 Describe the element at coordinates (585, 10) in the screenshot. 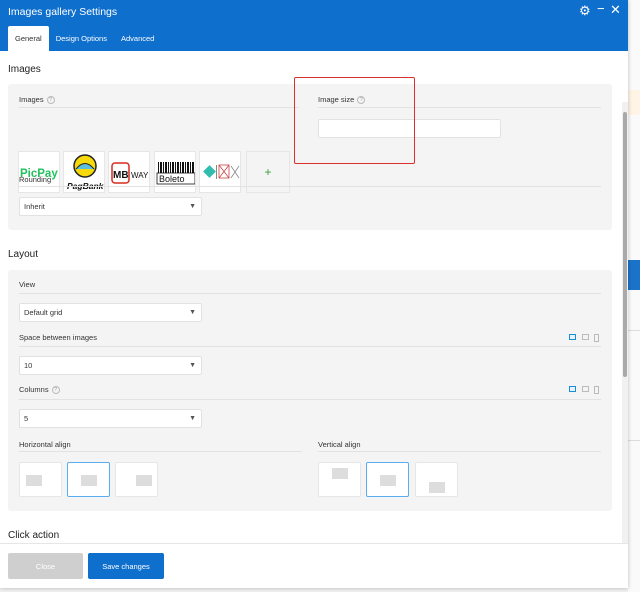

I see `gear-icon: ⚙` at that location.